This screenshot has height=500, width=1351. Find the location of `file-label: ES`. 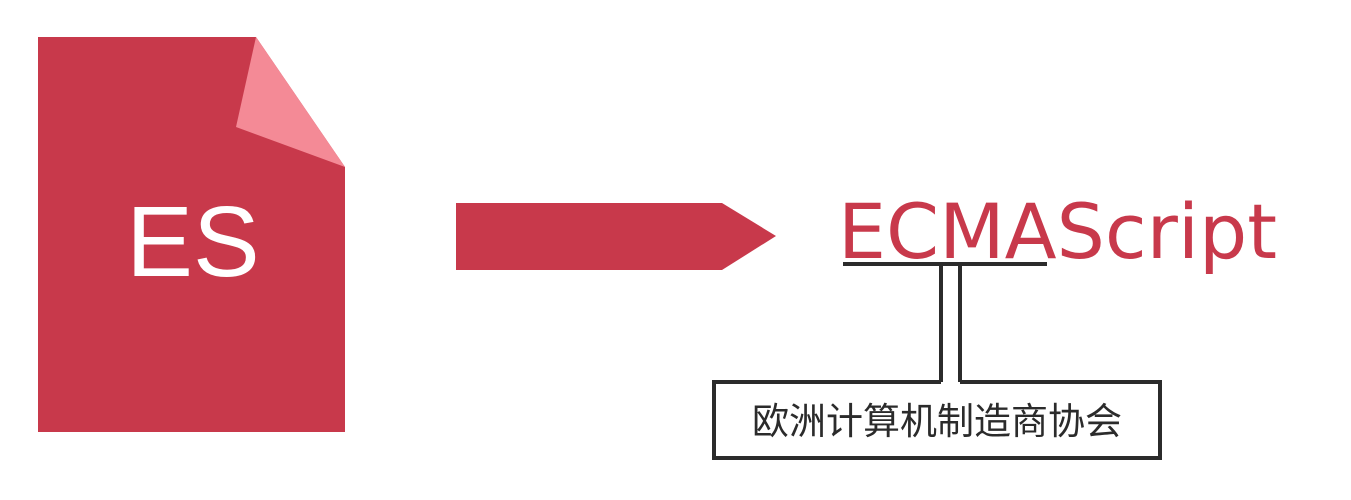

file-label: ES is located at coordinates (192, 242).